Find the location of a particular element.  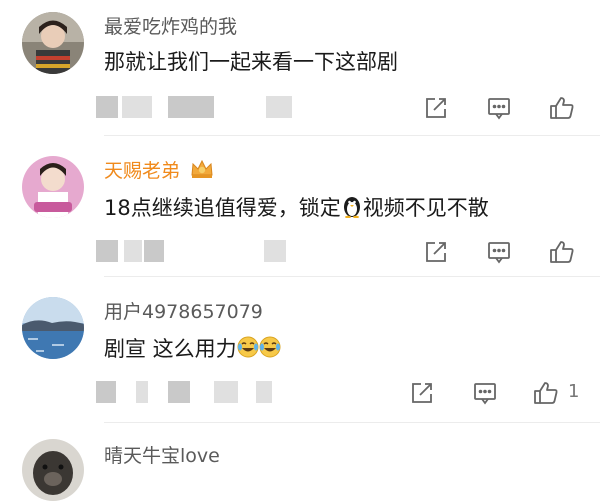

username-label: 天赐老弟 is located at coordinates (142, 171).